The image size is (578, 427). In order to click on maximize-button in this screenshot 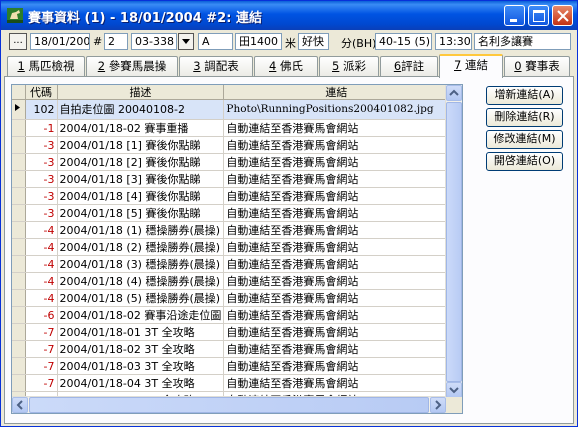, I will do `click(538, 15)`.